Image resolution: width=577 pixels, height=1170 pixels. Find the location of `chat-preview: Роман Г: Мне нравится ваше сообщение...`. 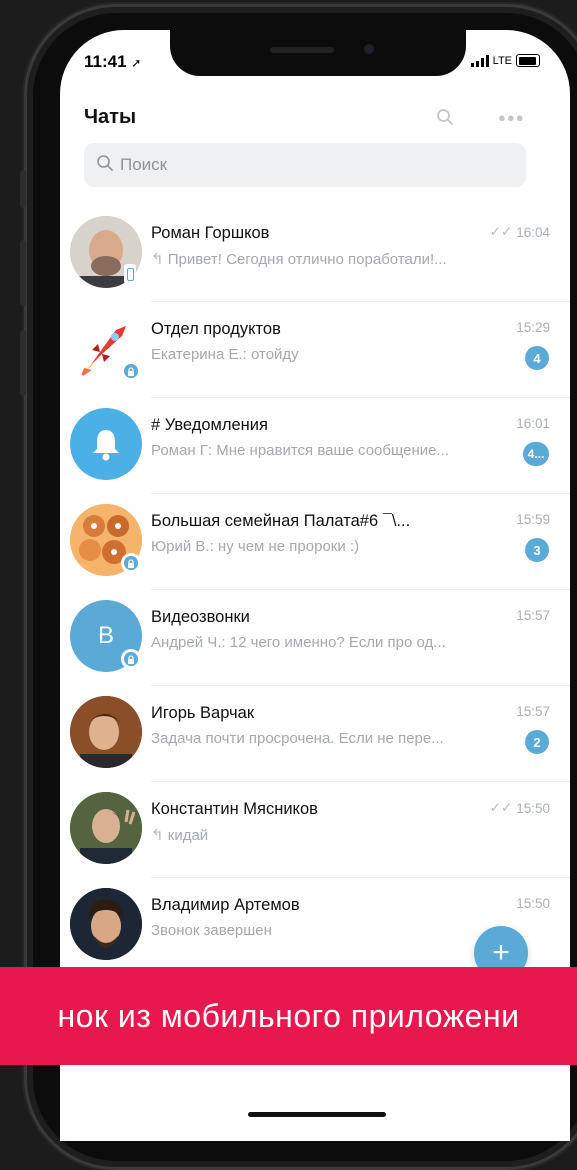

chat-preview: Роман Г: Мне нравится ваше сообщение... is located at coordinates (300, 450).